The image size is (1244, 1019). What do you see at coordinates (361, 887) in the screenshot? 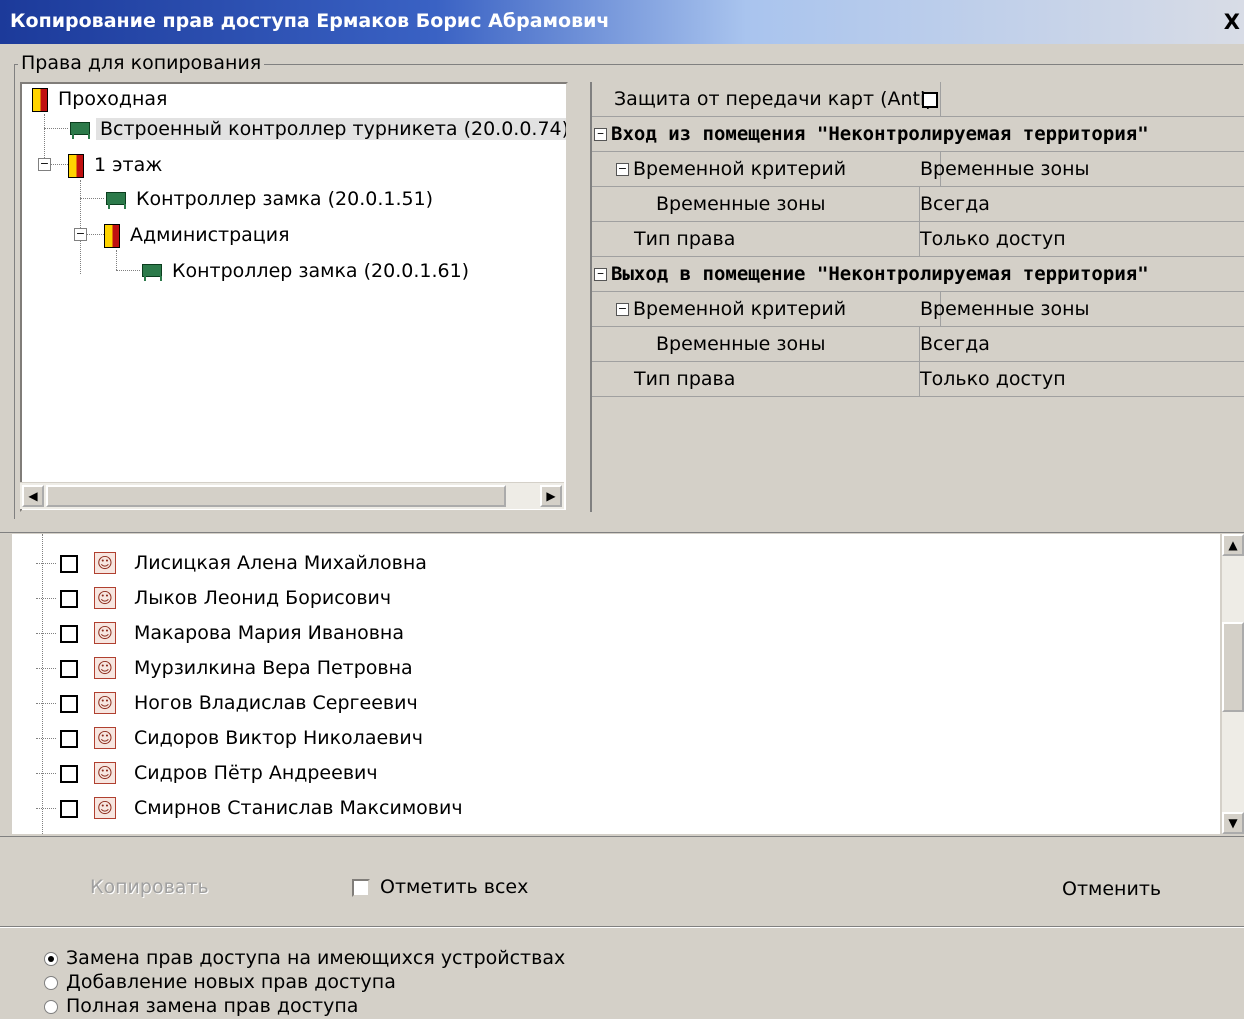
I see `select-all-box` at bounding box center [361, 887].